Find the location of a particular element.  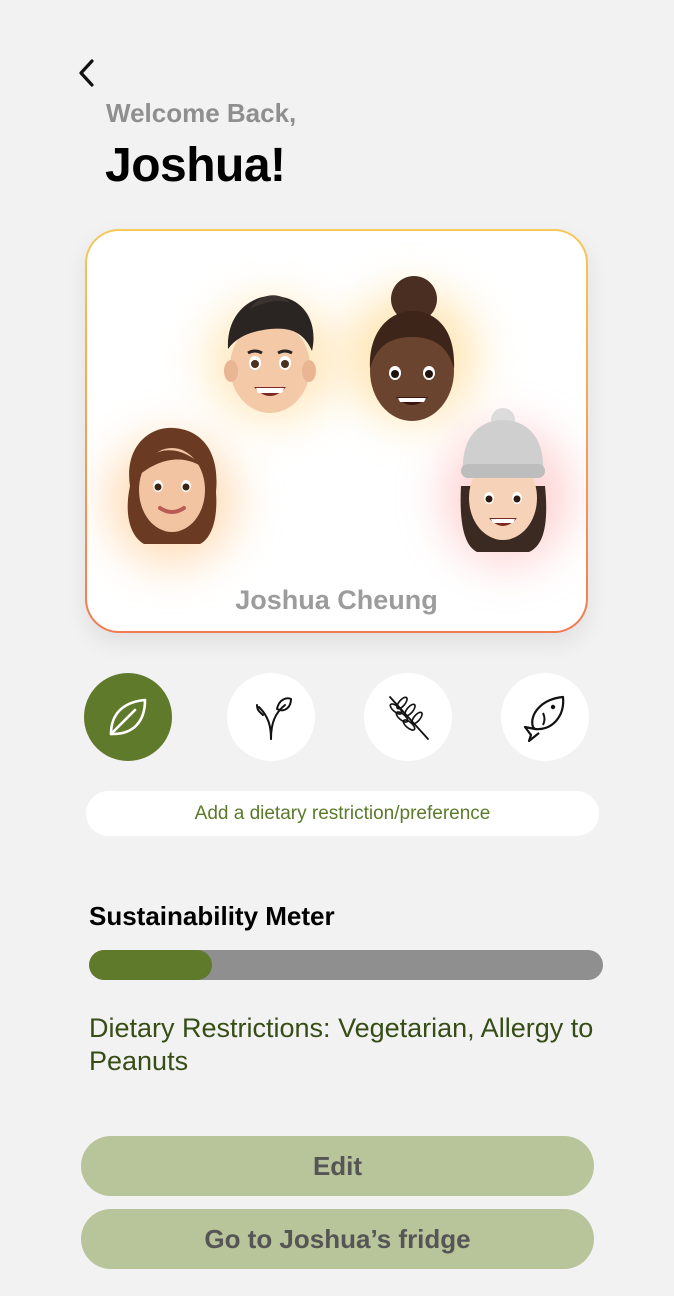

edit-button: Edit is located at coordinates (337, 1166).